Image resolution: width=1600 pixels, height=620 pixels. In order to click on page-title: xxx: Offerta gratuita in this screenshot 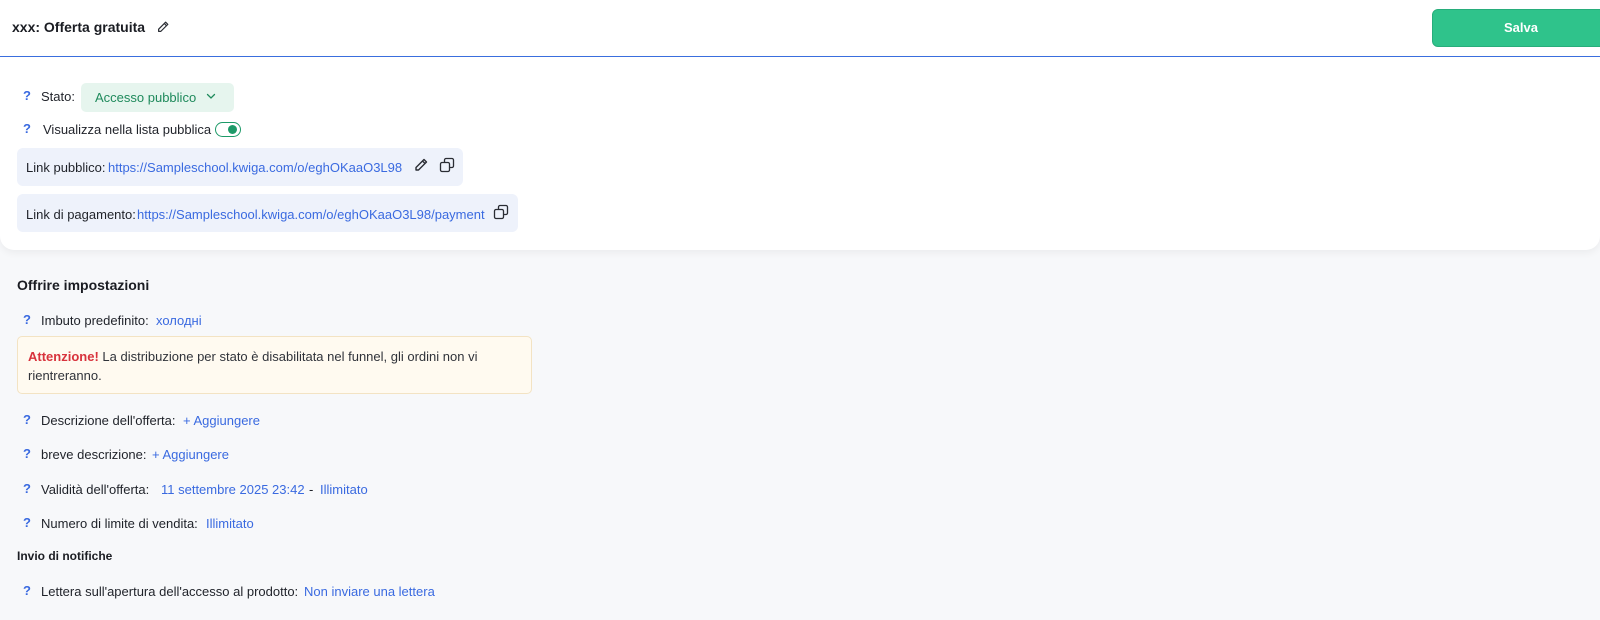, I will do `click(79, 27)`.